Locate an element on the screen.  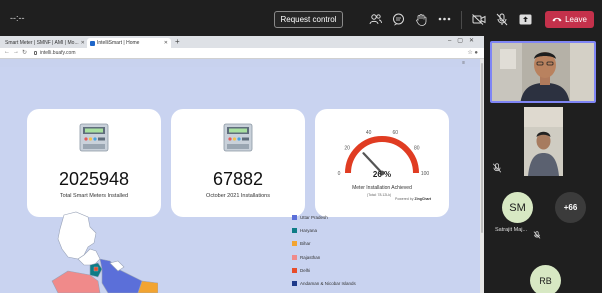
stat-card-total: 2025948 Total Smart Meters Installed is located at coordinates (94, 163).